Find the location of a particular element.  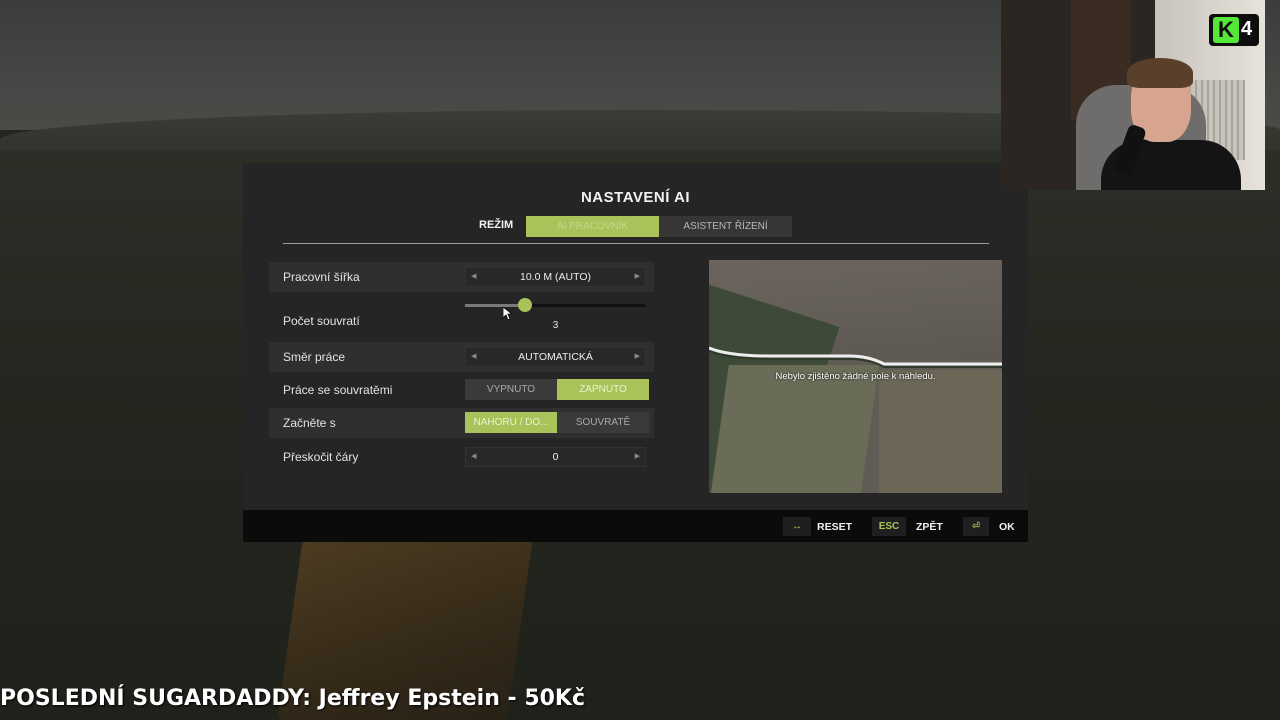

setting-work-direction: Směr práce ◀ AUTOMATICKÁ ▶ is located at coordinates (461, 357).